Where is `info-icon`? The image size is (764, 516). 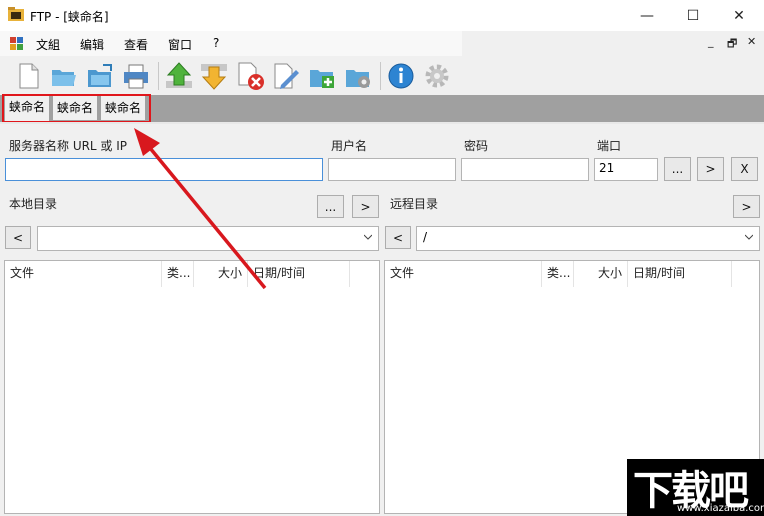 info-icon is located at coordinates (401, 76).